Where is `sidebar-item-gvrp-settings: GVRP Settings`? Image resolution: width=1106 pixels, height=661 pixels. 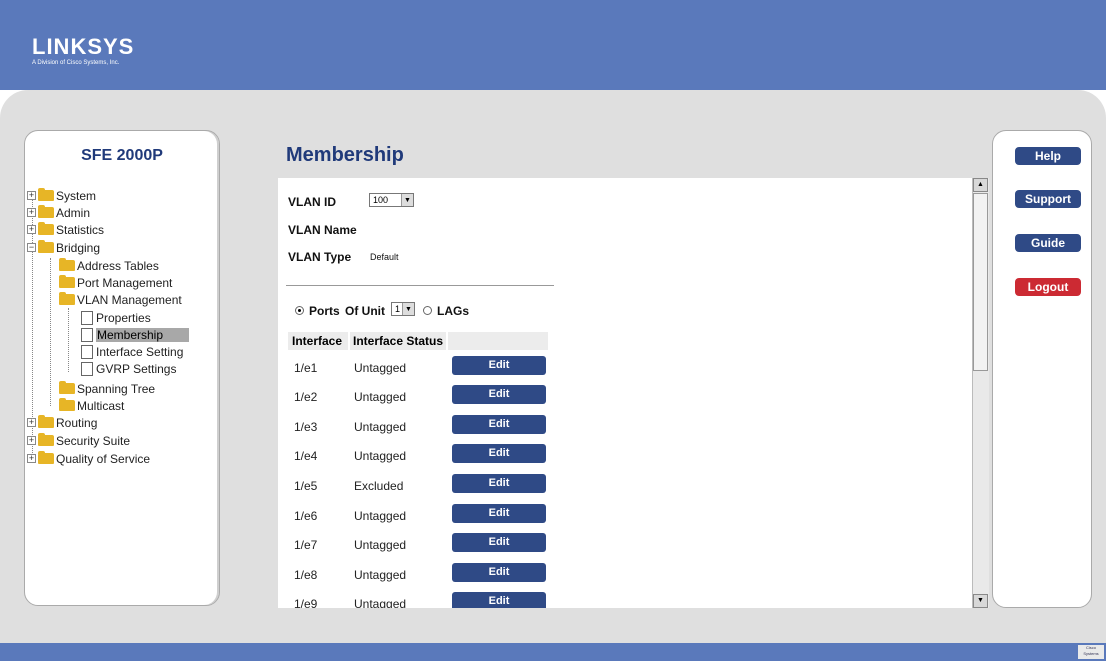 sidebar-item-gvrp-settings: GVRP Settings is located at coordinates (128, 368).